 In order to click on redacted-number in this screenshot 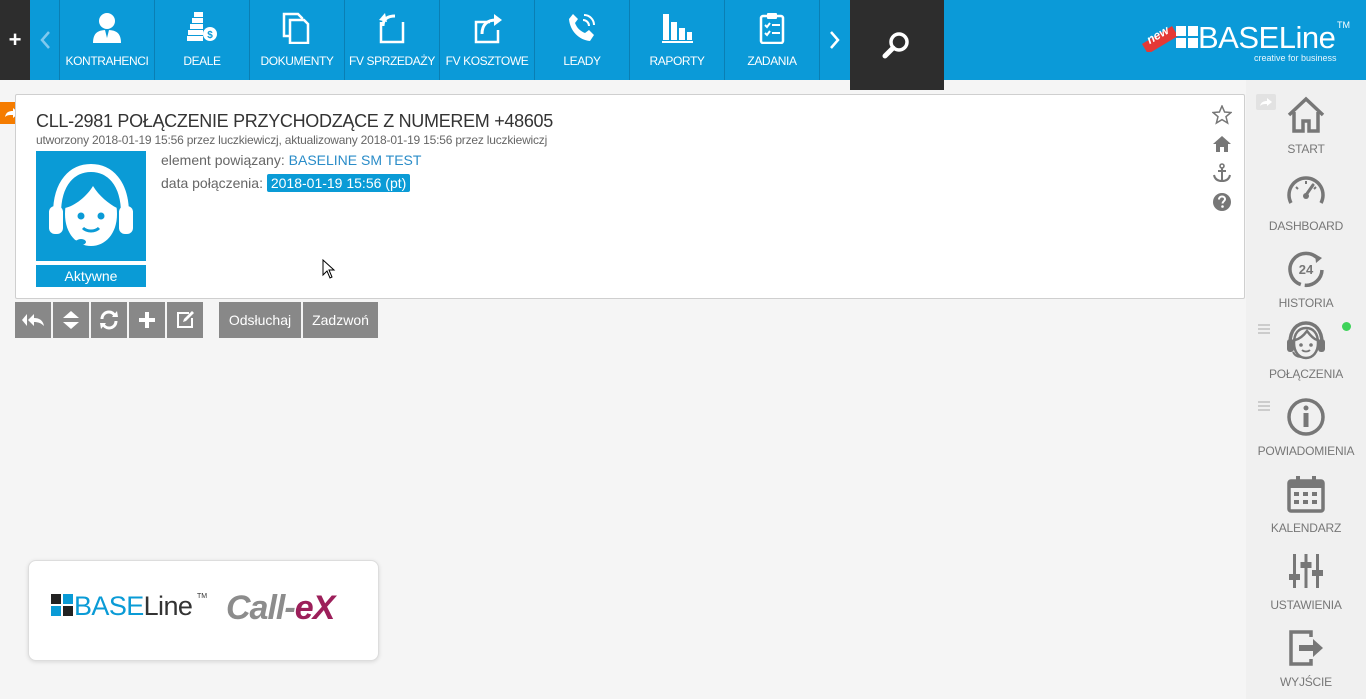, I will do `click(590, 122)`.